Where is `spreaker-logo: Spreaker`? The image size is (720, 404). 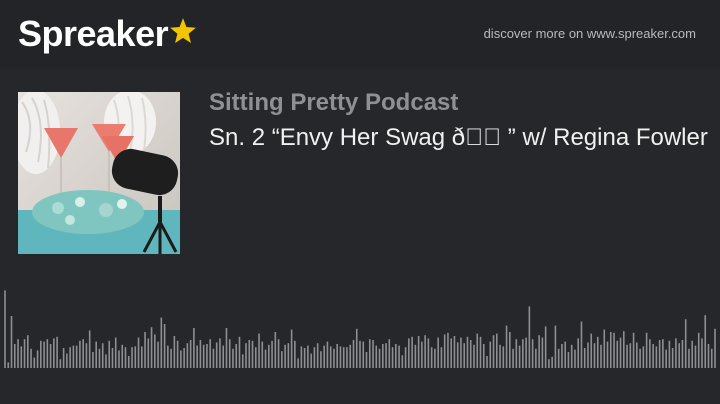 spreaker-logo: Spreaker is located at coordinates (107, 34).